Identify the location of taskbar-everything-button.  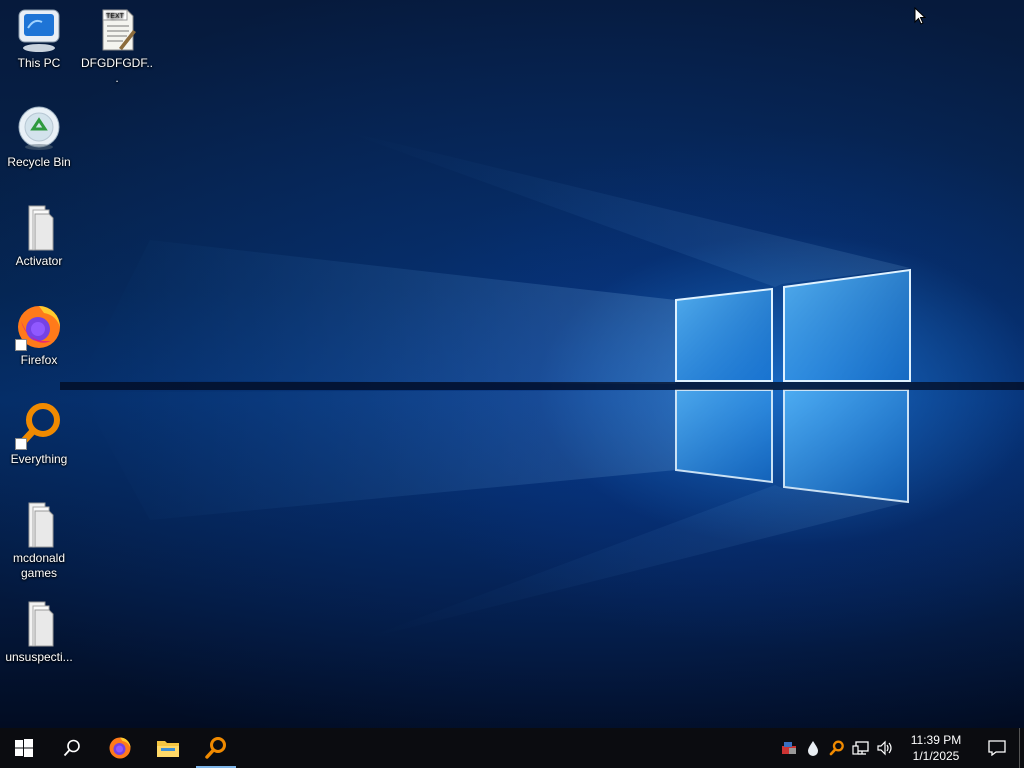
(216, 748).